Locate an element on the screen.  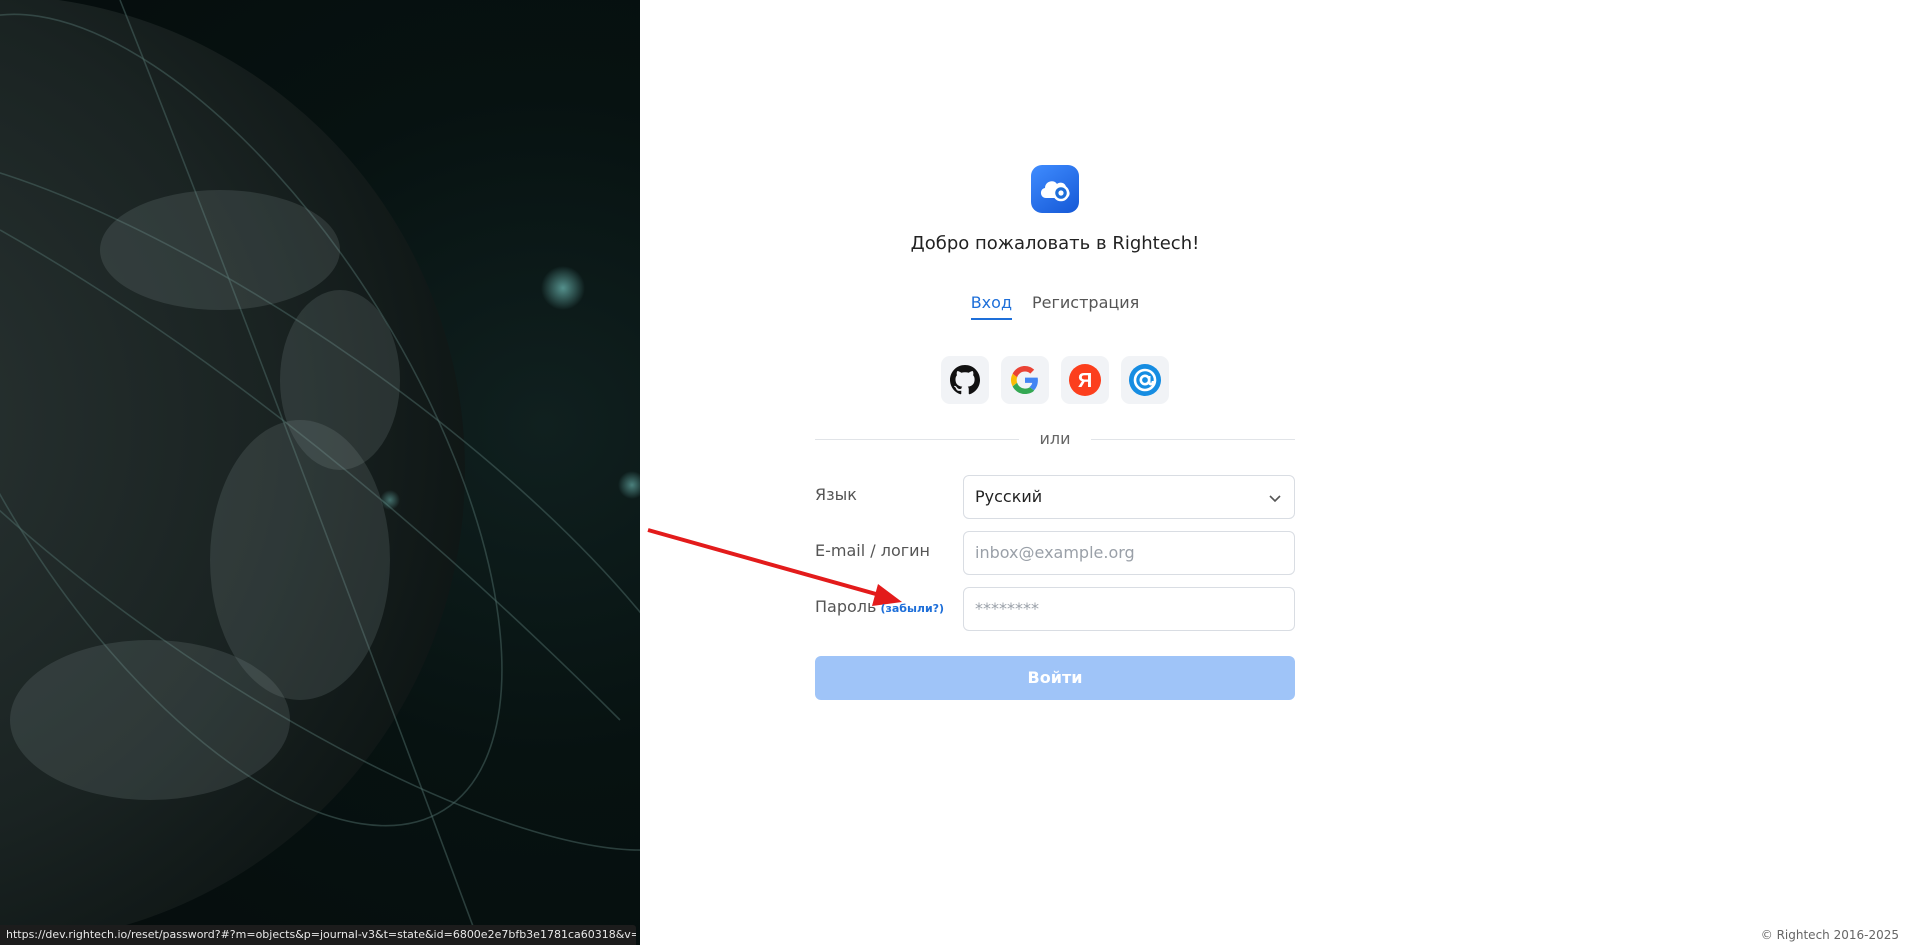
google-icon is located at coordinates (1024, 380).